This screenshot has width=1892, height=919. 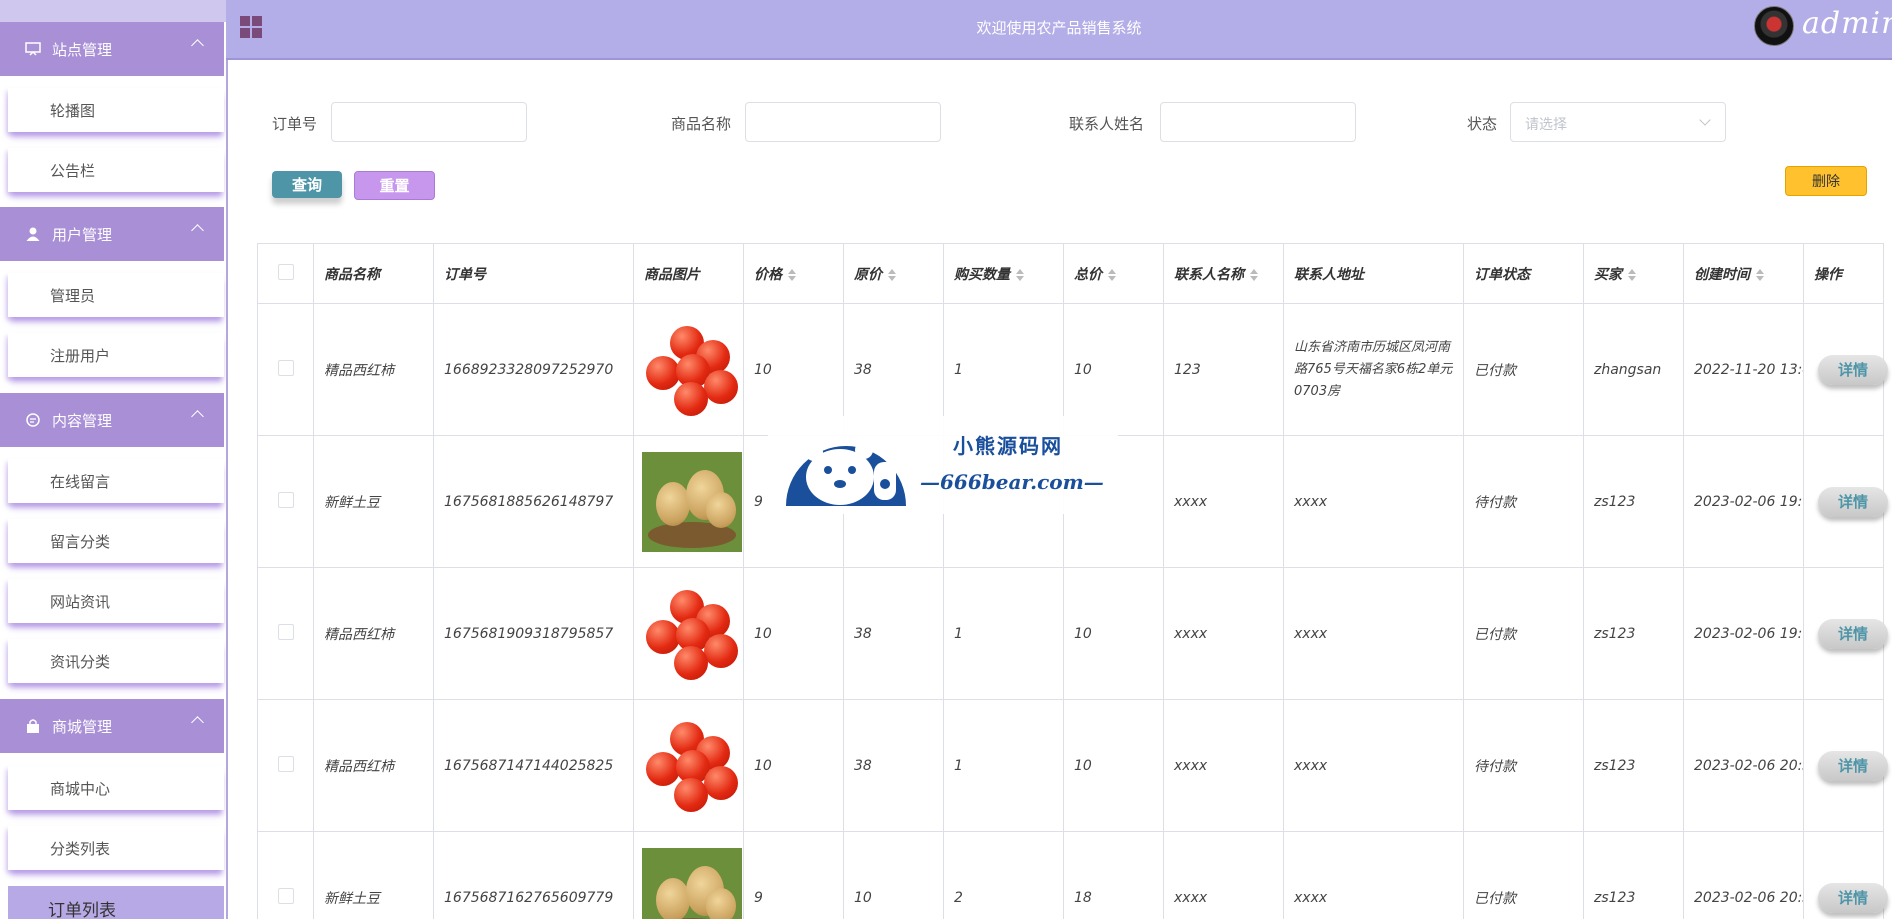 What do you see at coordinates (116, 481) in the screenshot?
I see `sidebar-item-messages: 在线留言` at bounding box center [116, 481].